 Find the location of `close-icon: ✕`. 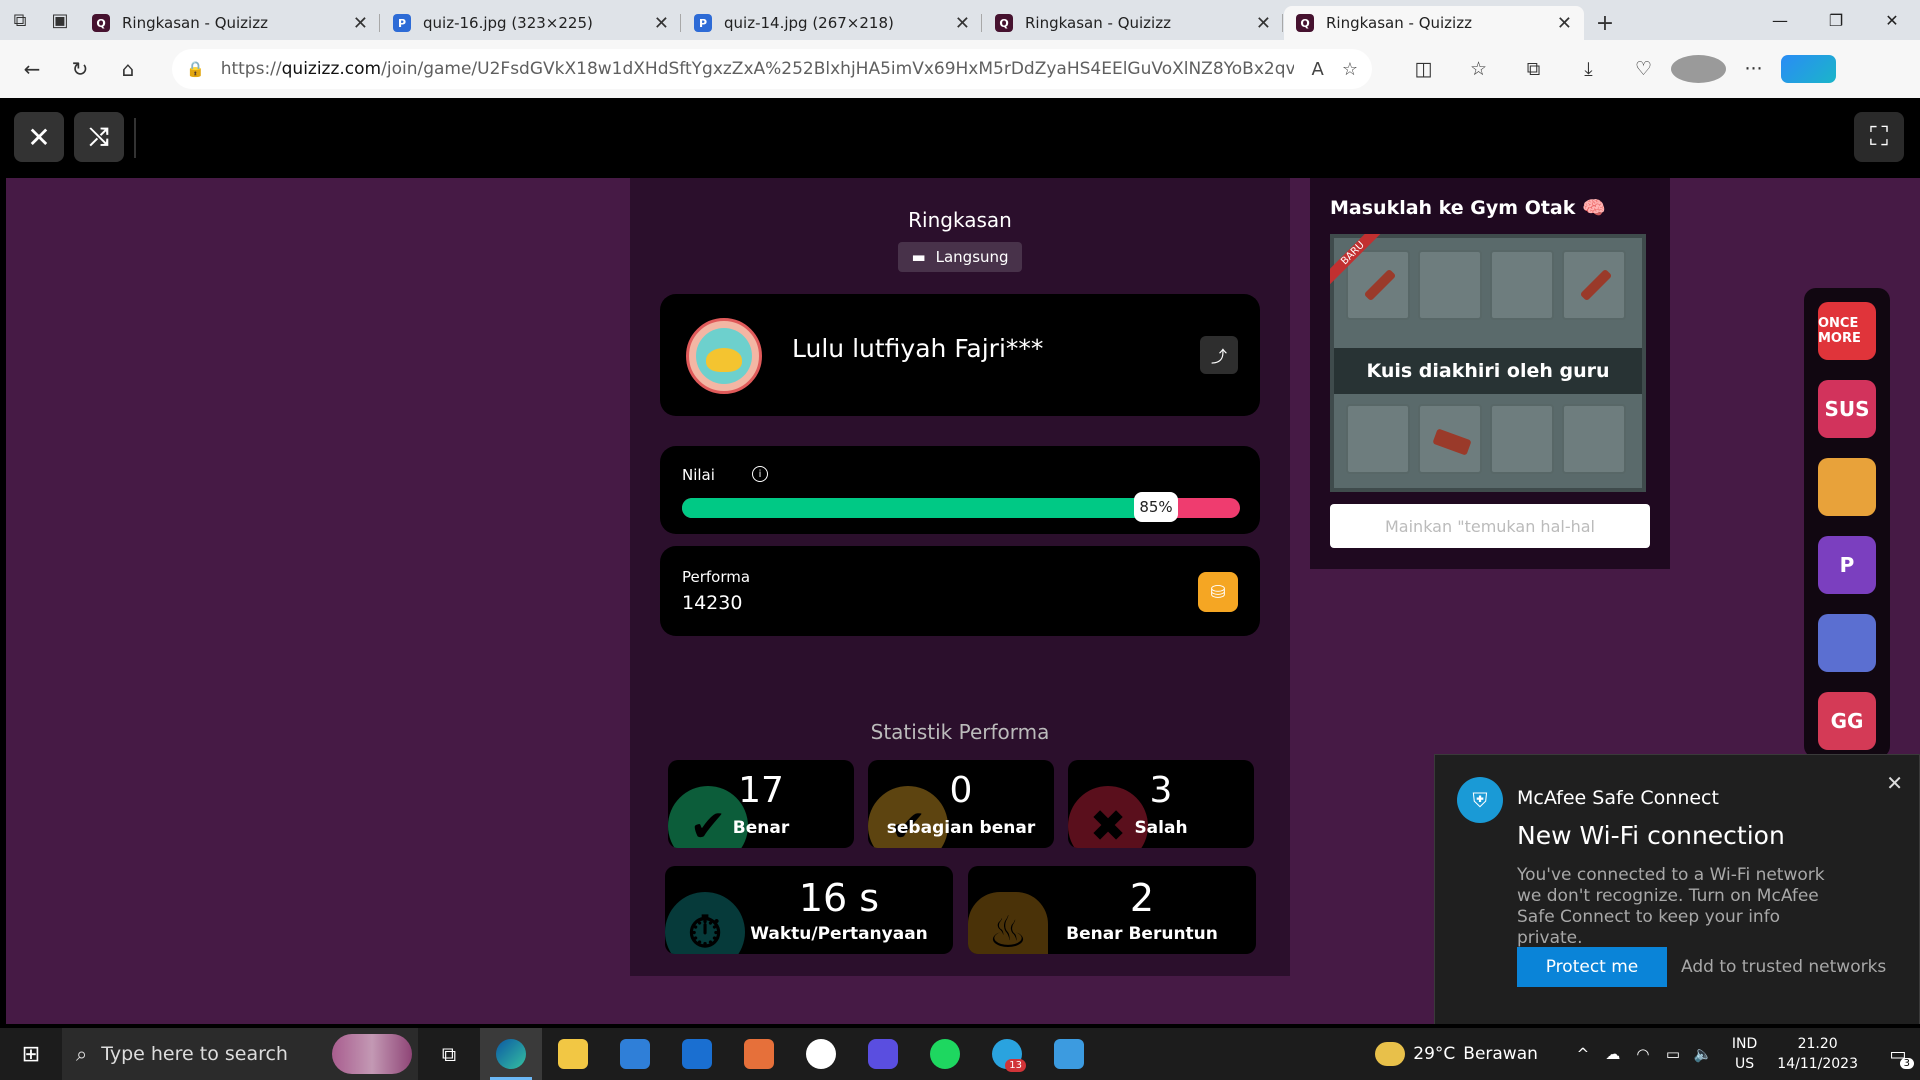

close-icon: ✕ is located at coordinates (1894, 783).